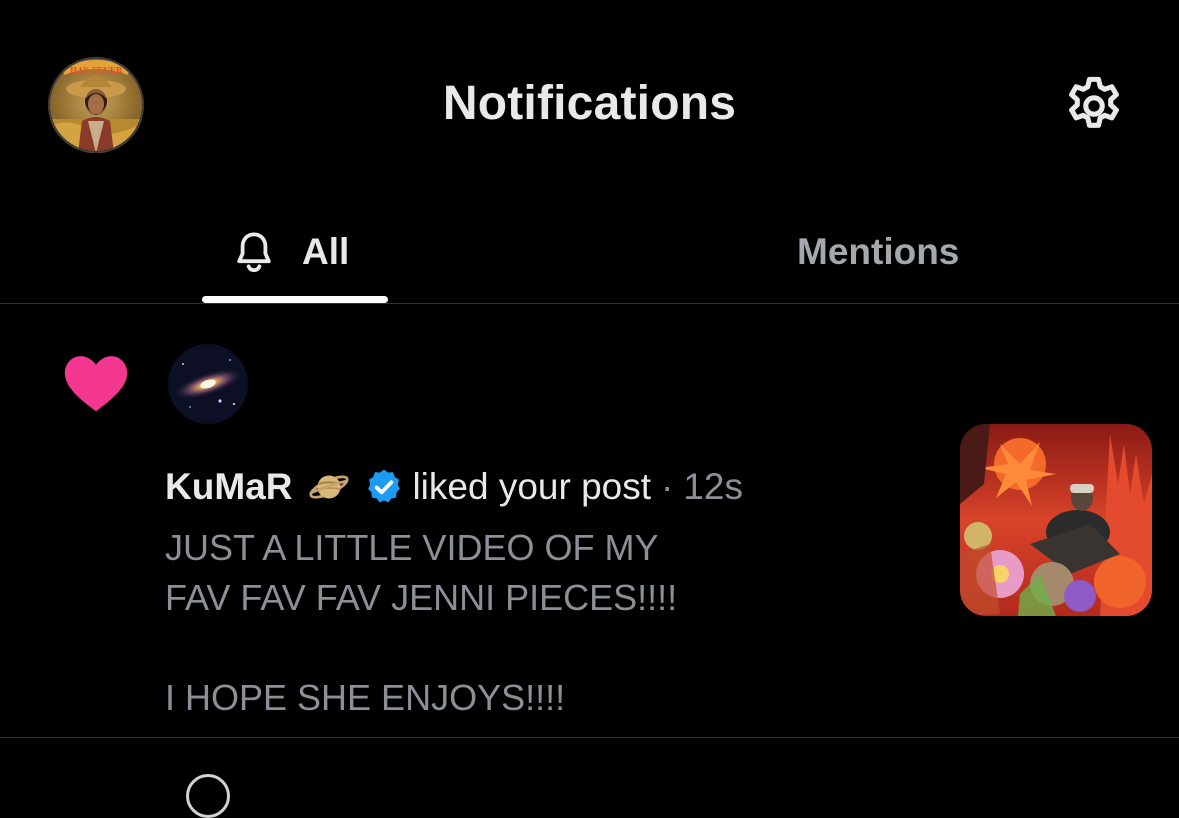 The image size is (1179, 818). I want to click on timestamp: 12s, so click(713, 486).